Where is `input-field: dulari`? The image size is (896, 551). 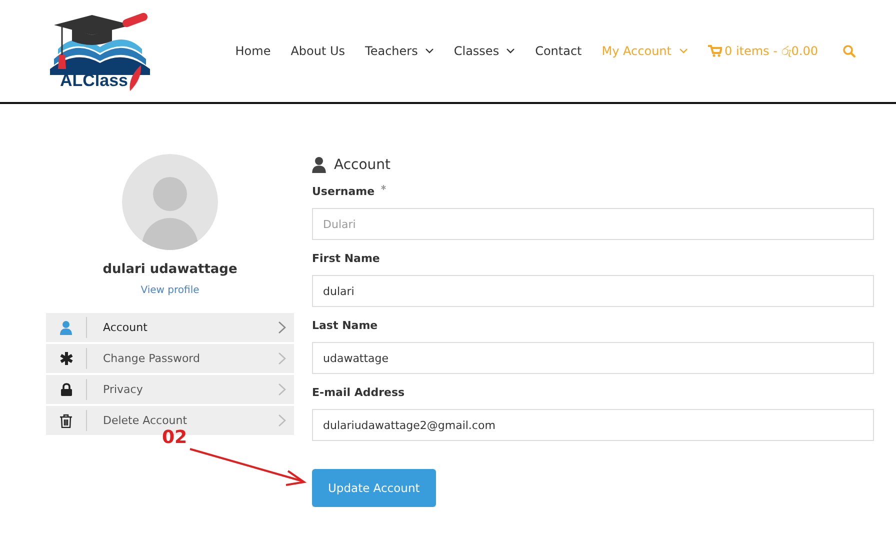
input-field: dulari is located at coordinates (593, 291).